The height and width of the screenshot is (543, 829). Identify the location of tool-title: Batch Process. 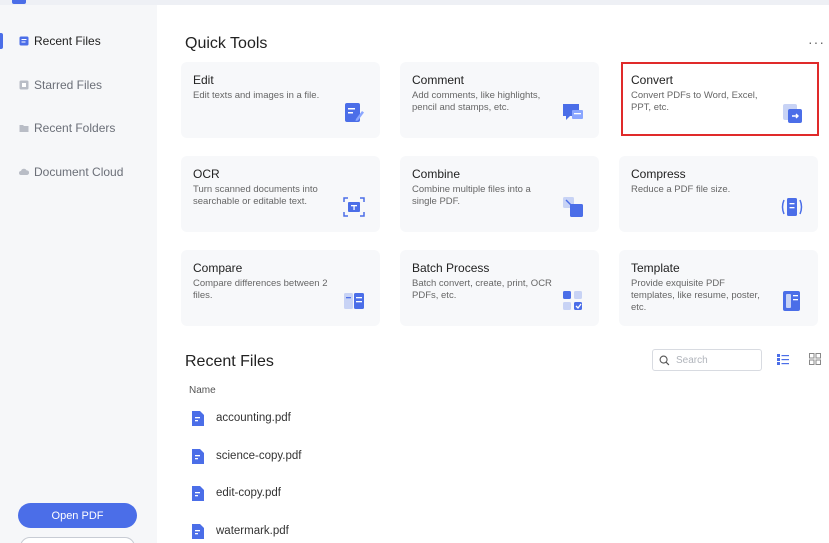
(451, 268).